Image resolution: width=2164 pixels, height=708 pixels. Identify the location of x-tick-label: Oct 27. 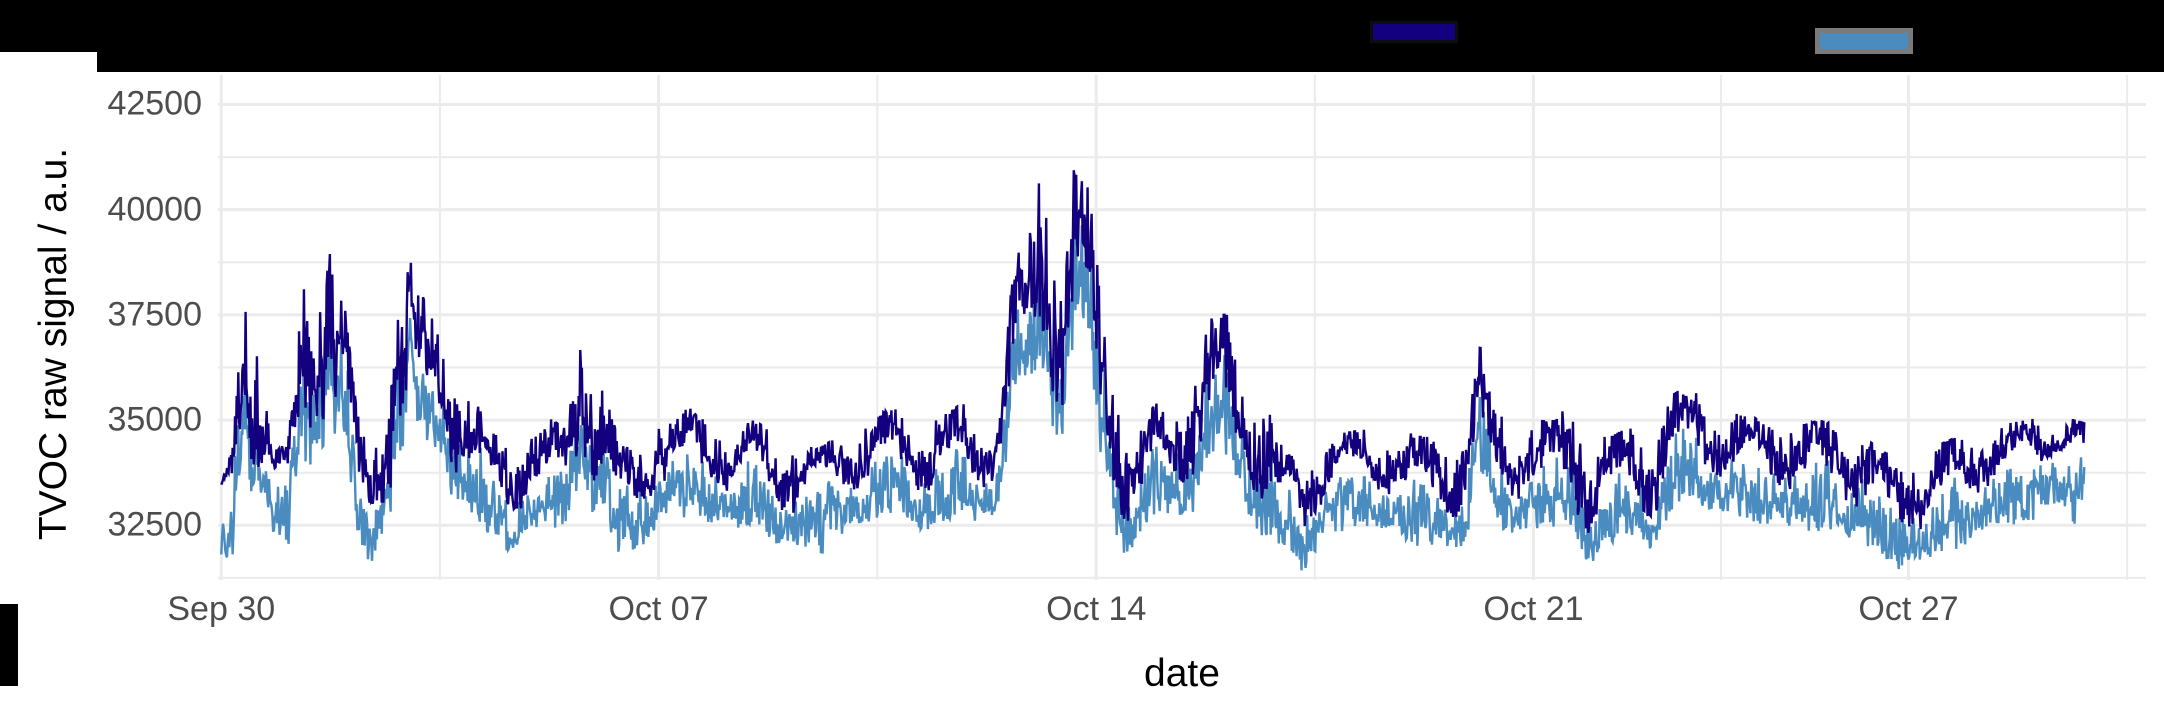
(1908, 609).